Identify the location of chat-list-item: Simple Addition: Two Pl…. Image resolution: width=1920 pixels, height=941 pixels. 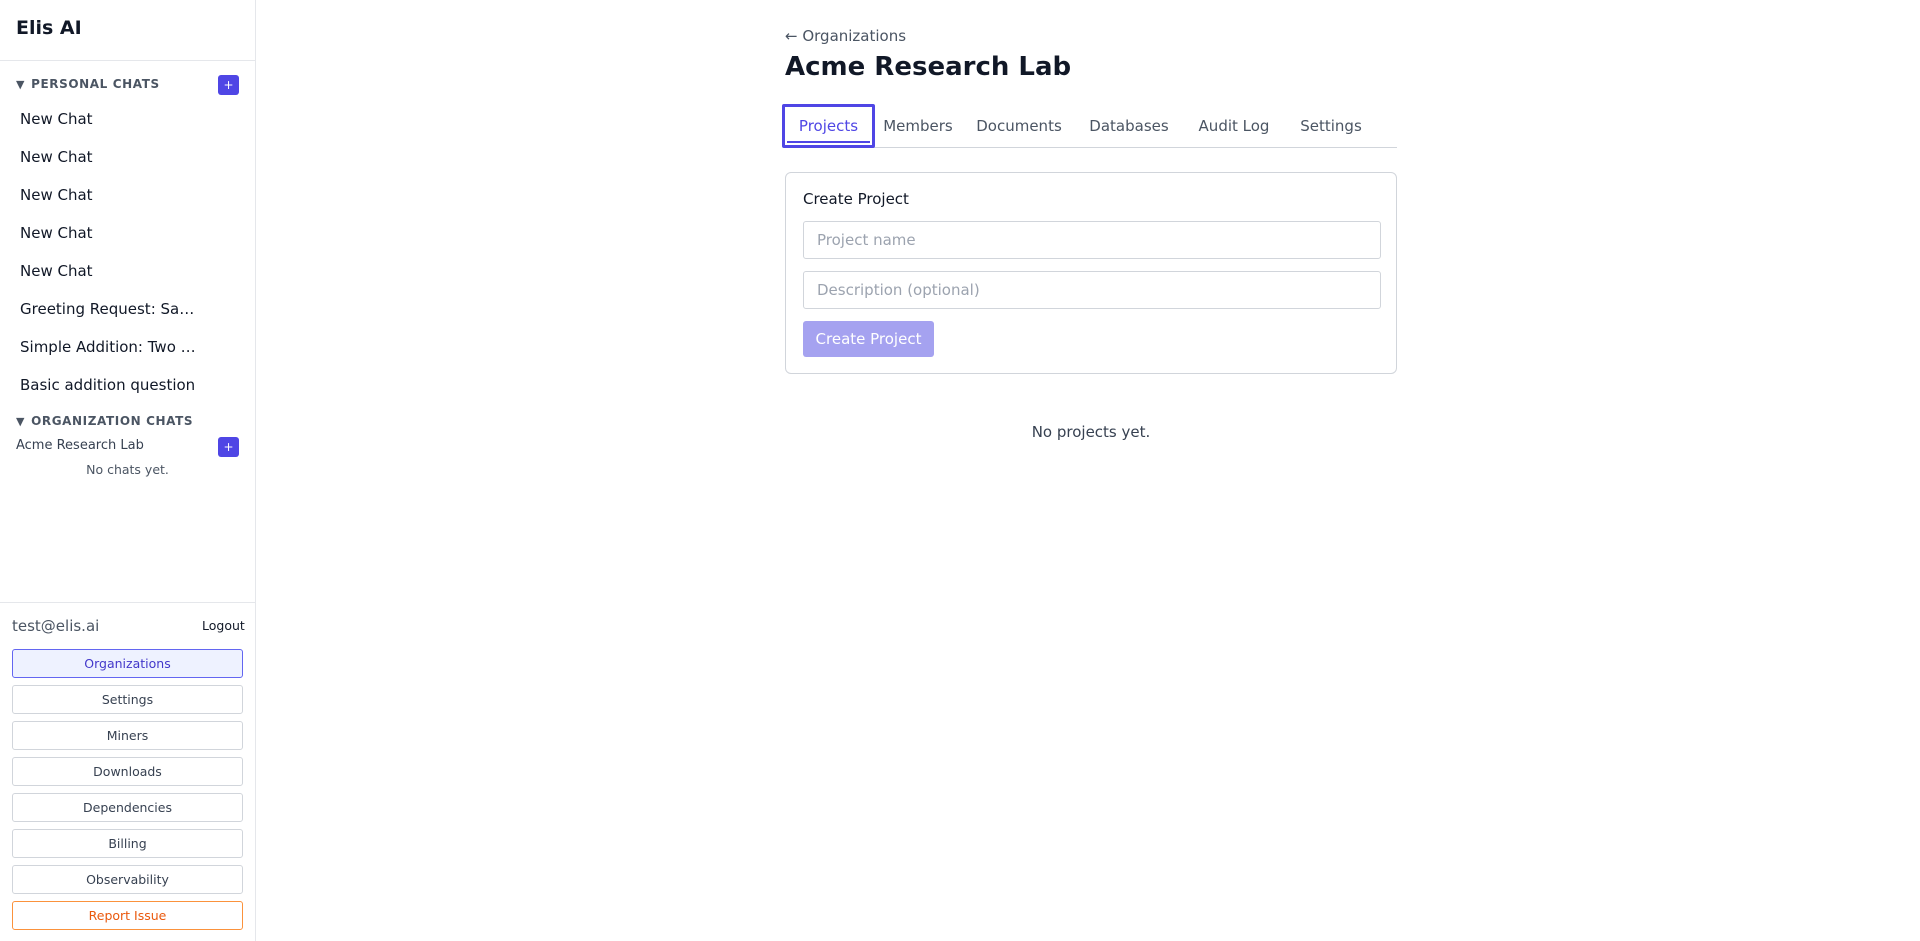
(110, 347).